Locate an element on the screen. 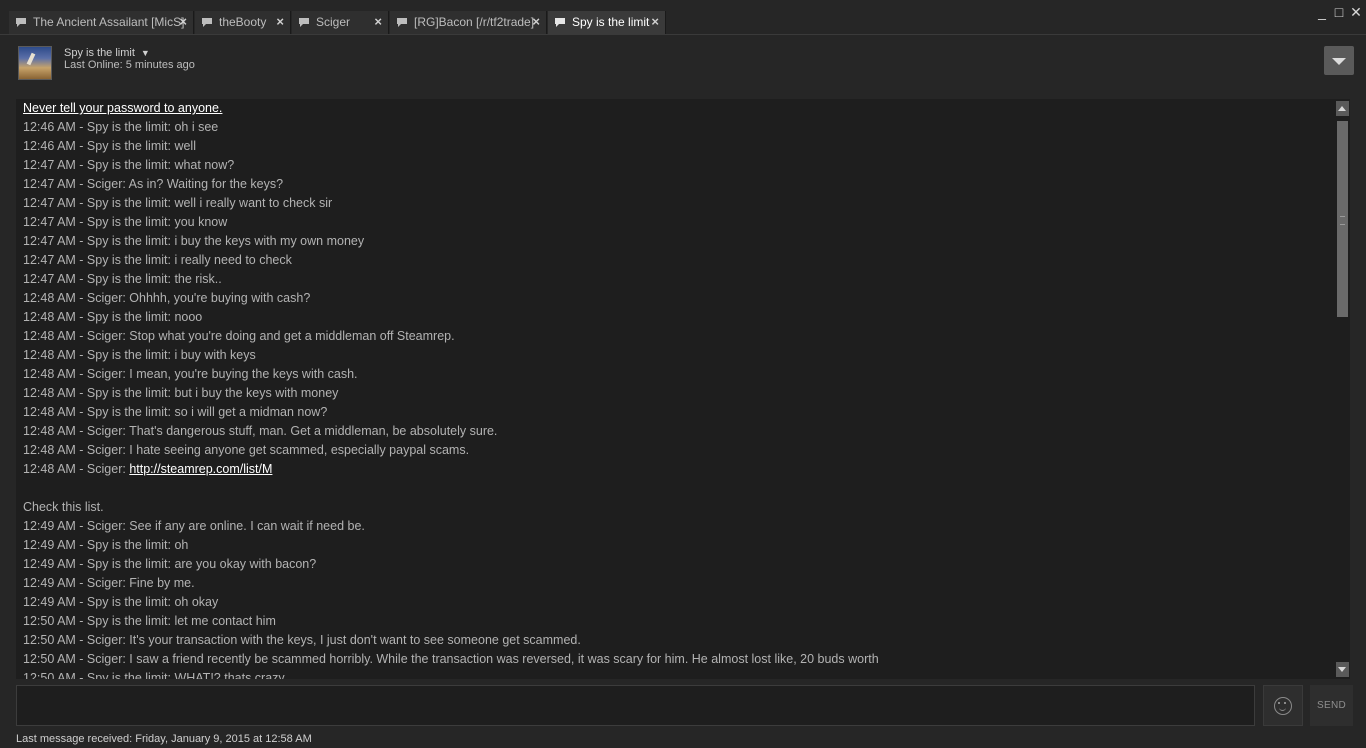  tab-the-ancient-assailant: The Ancient Assailant [MicS] × is located at coordinates (101, 22).